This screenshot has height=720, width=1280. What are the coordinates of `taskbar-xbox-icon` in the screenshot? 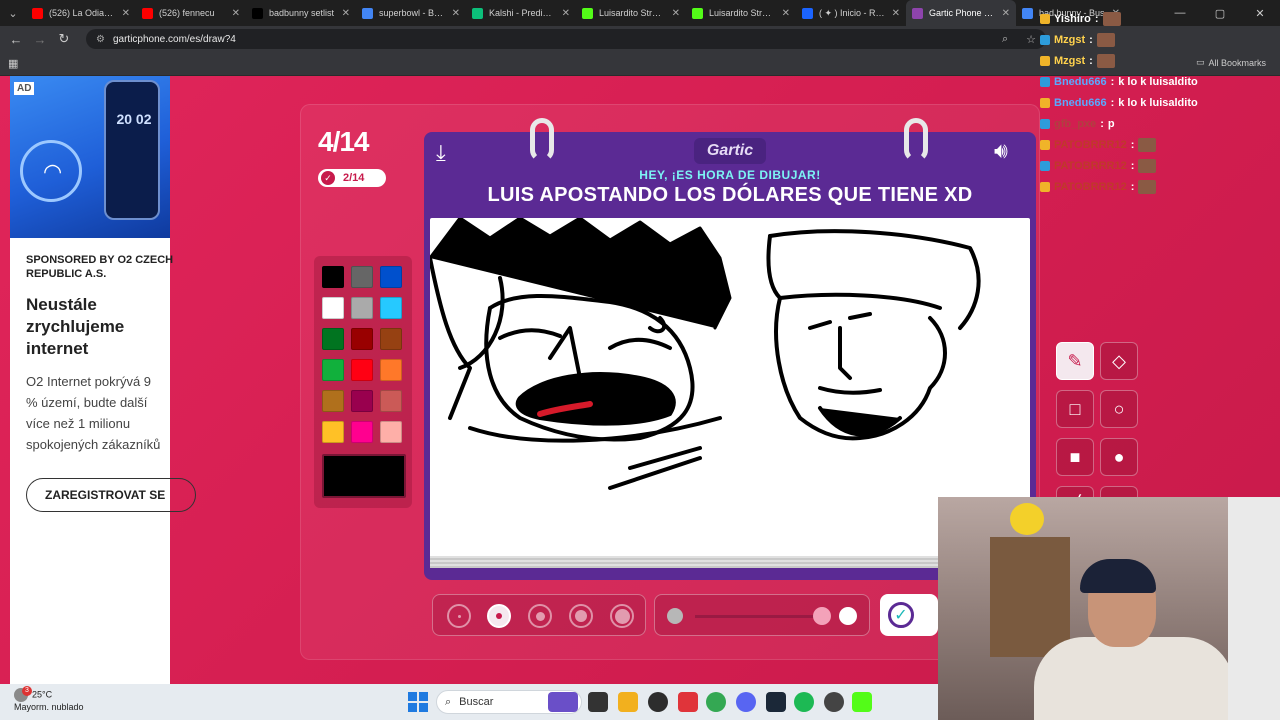 It's located at (658, 702).